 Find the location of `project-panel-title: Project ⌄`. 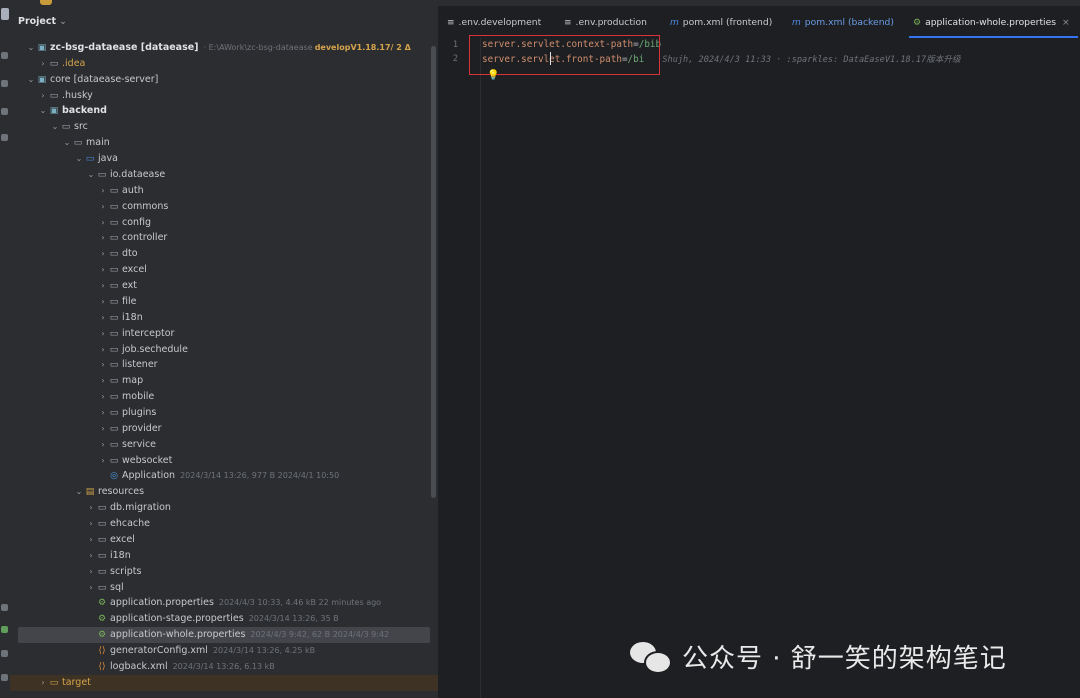

project-panel-title: Project ⌄ is located at coordinates (42, 21).